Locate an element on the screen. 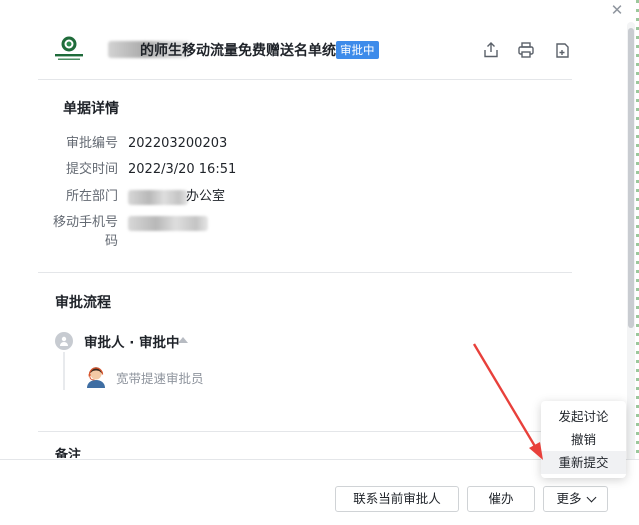 The height and width of the screenshot is (525, 639). approver-avatar is located at coordinates (96, 376).